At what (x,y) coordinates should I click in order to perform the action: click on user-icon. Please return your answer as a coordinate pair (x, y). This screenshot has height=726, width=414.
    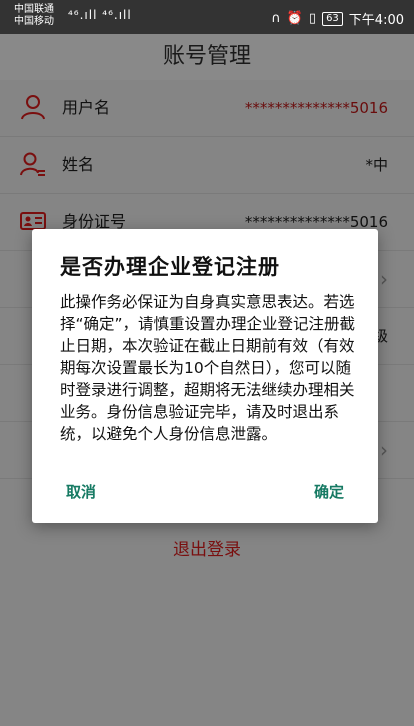
    Looking at the image, I should click on (33, 107).